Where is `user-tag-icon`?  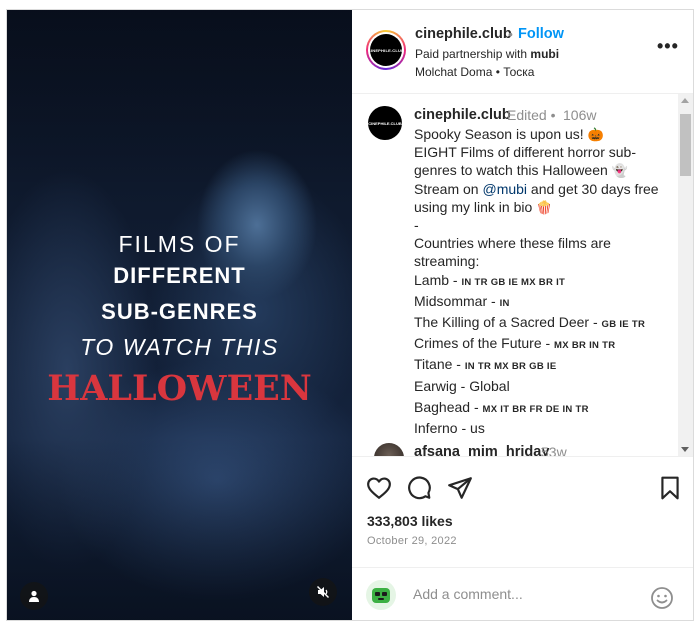 user-tag-icon is located at coordinates (34, 596).